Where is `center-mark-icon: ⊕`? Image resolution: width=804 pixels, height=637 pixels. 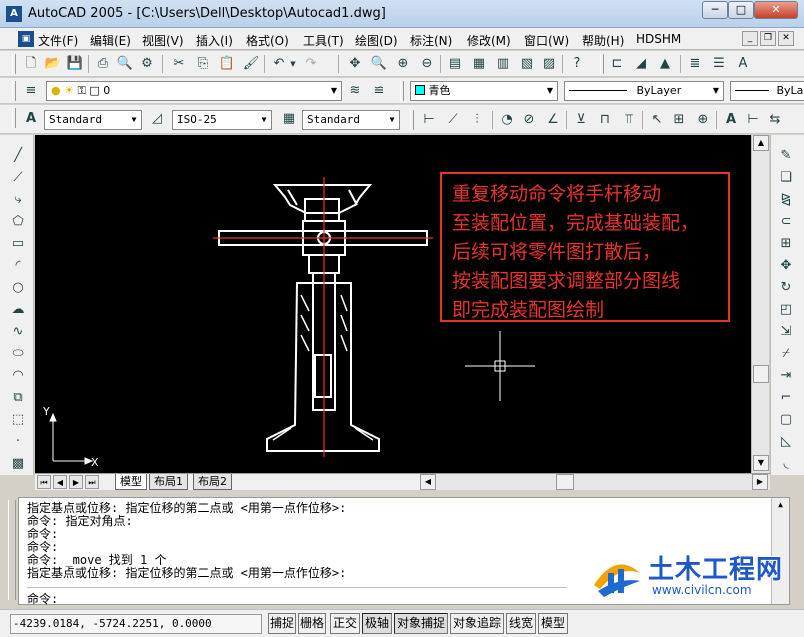
center-mark-icon: ⊕ is located at coordinates (703, 120).